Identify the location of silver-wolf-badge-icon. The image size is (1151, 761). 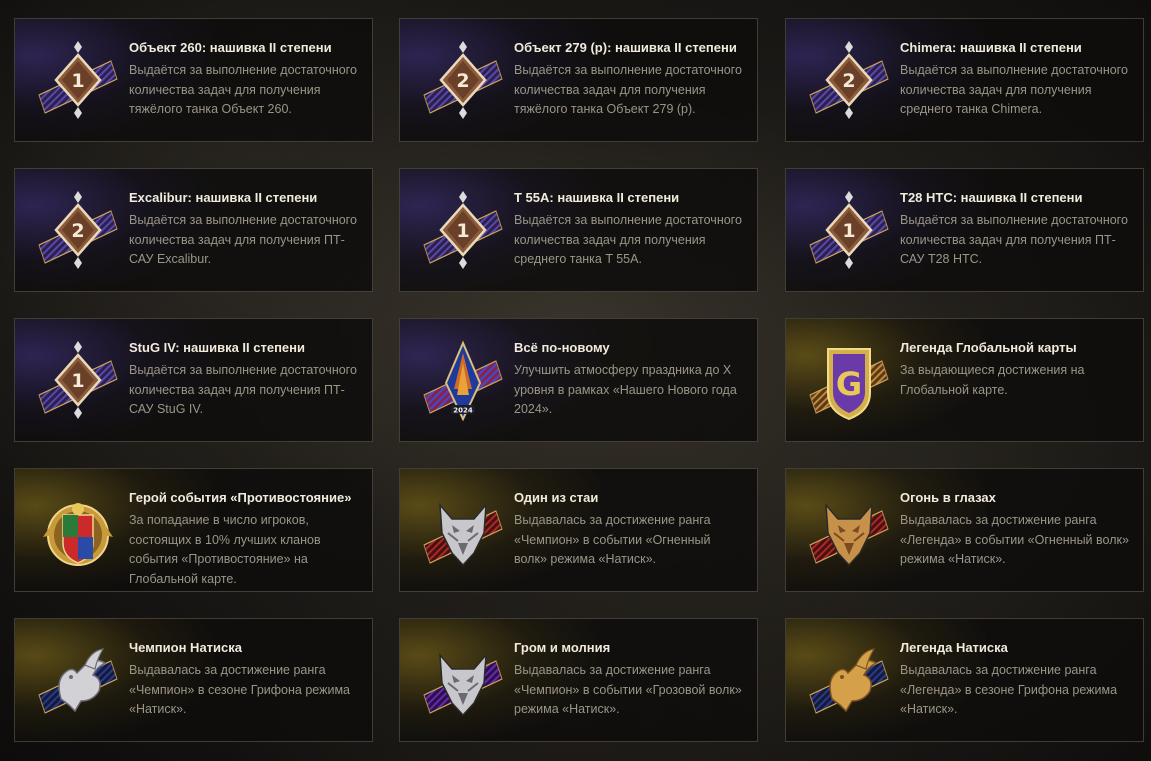
(463, 534).